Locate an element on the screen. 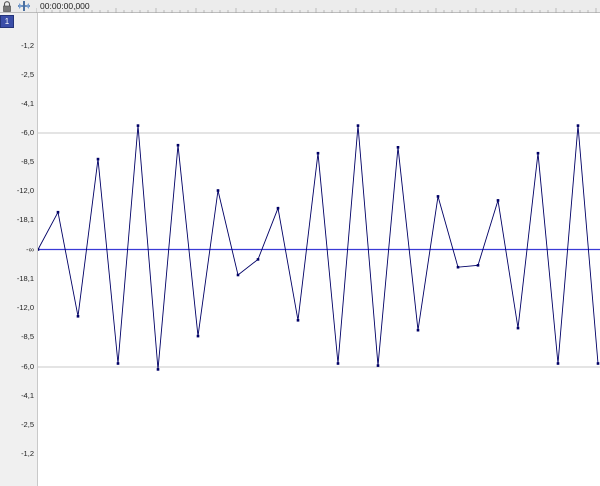 This screenshot has height=486, width=600. snap-icon is located at coordinates (24, 6).